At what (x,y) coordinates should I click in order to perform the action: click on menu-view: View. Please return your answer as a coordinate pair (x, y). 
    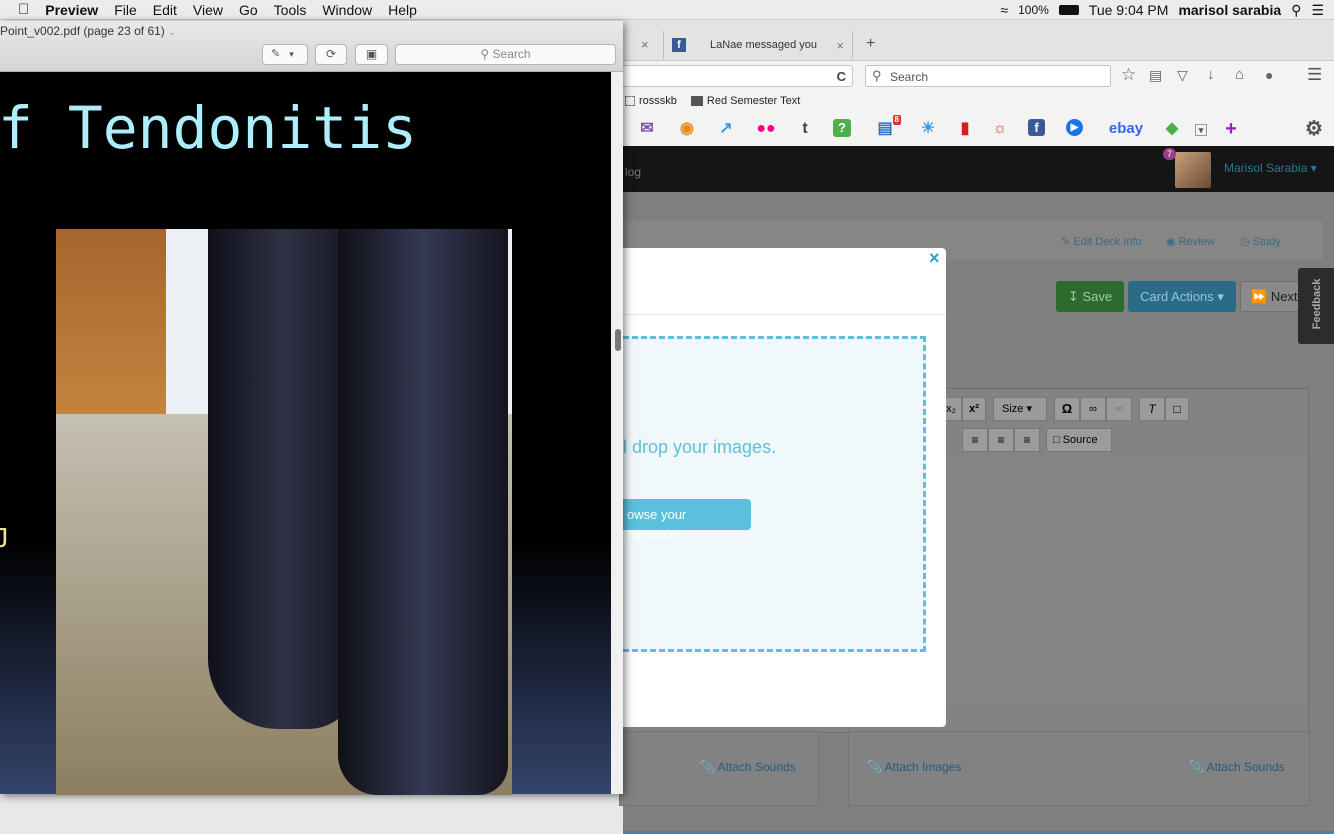
    Looking at the image, I should click on (208, 10).